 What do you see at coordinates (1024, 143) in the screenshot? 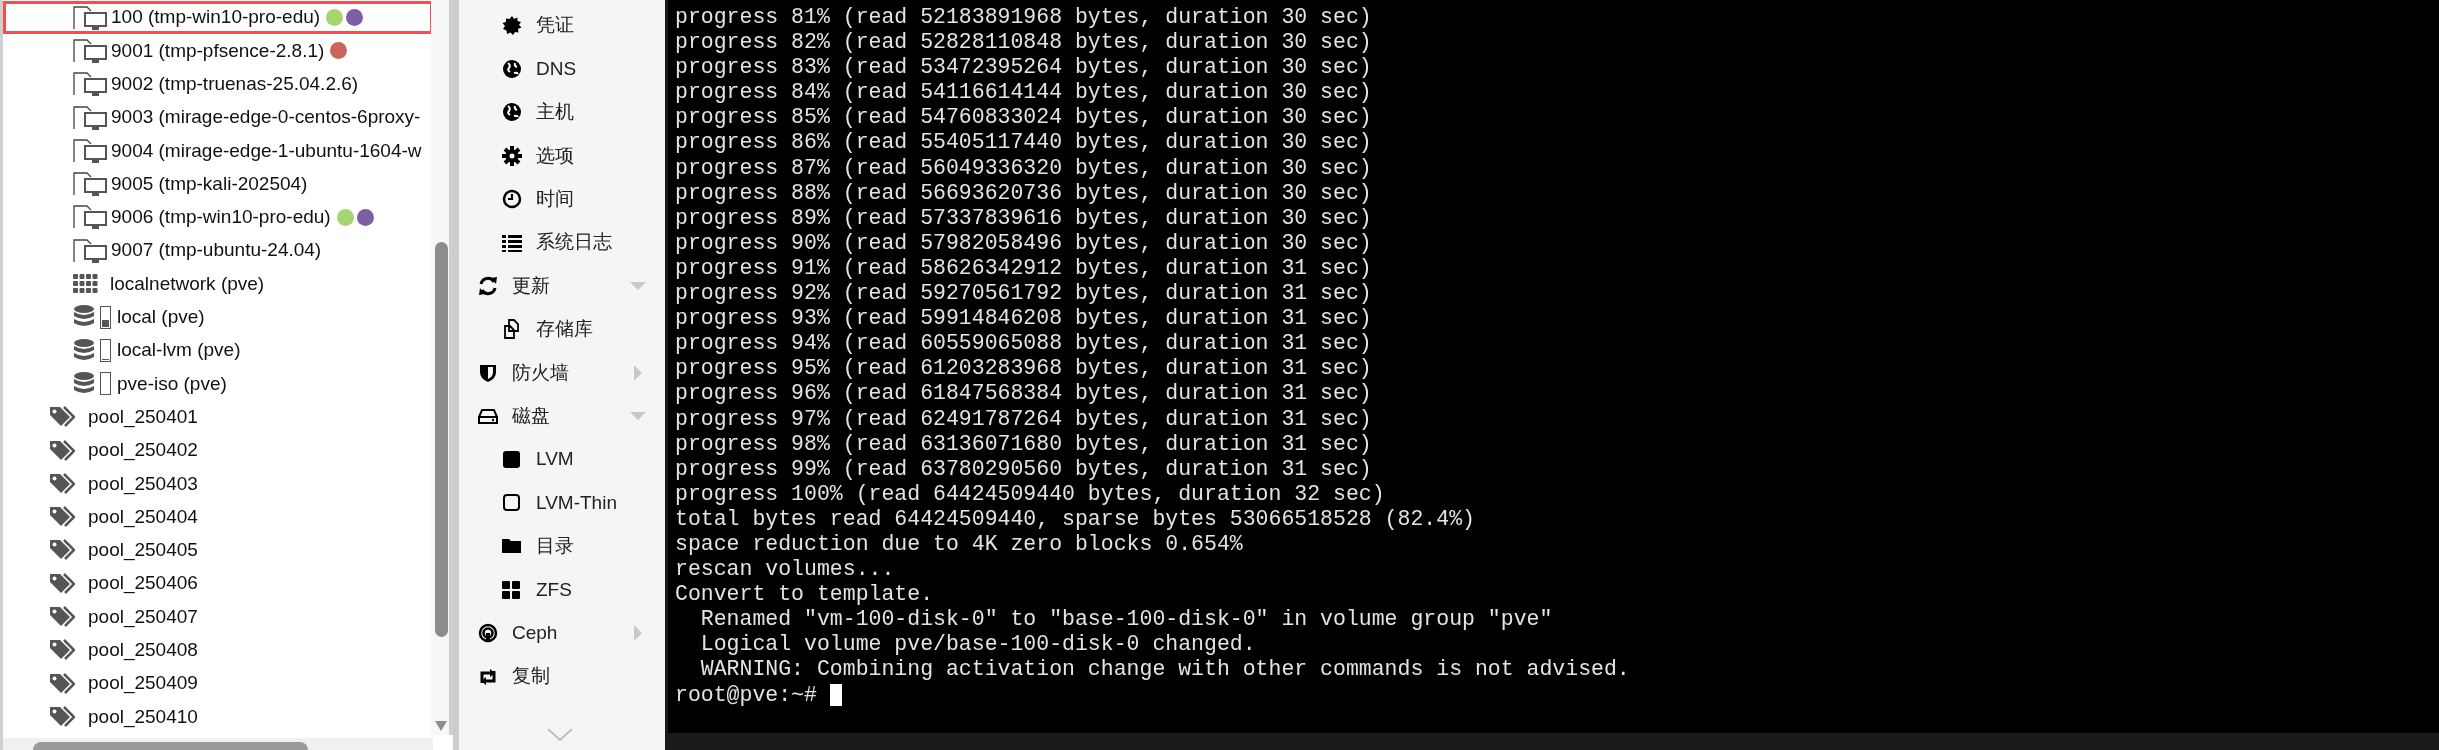
I see `terminal-line: progress 86% (read 55405117440 bytes, duration 30 sec)` at bounding box center [1024, 143].